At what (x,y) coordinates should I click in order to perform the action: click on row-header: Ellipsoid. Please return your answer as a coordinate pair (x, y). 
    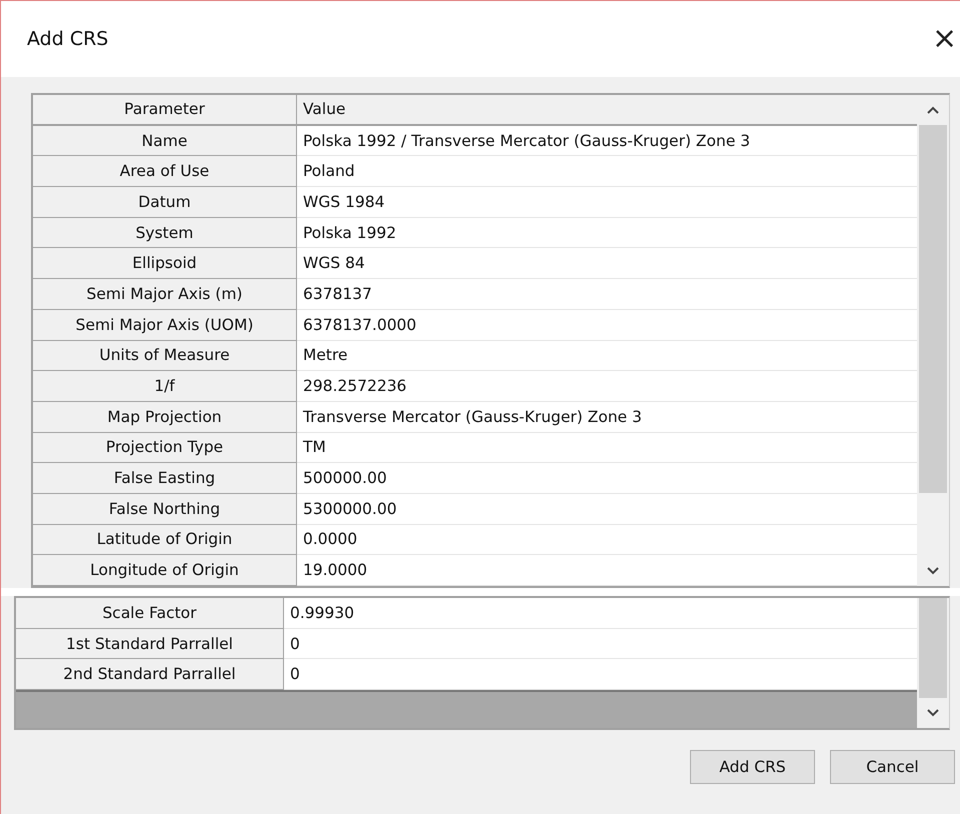
    Looking at the image, I should click on (165, 264).